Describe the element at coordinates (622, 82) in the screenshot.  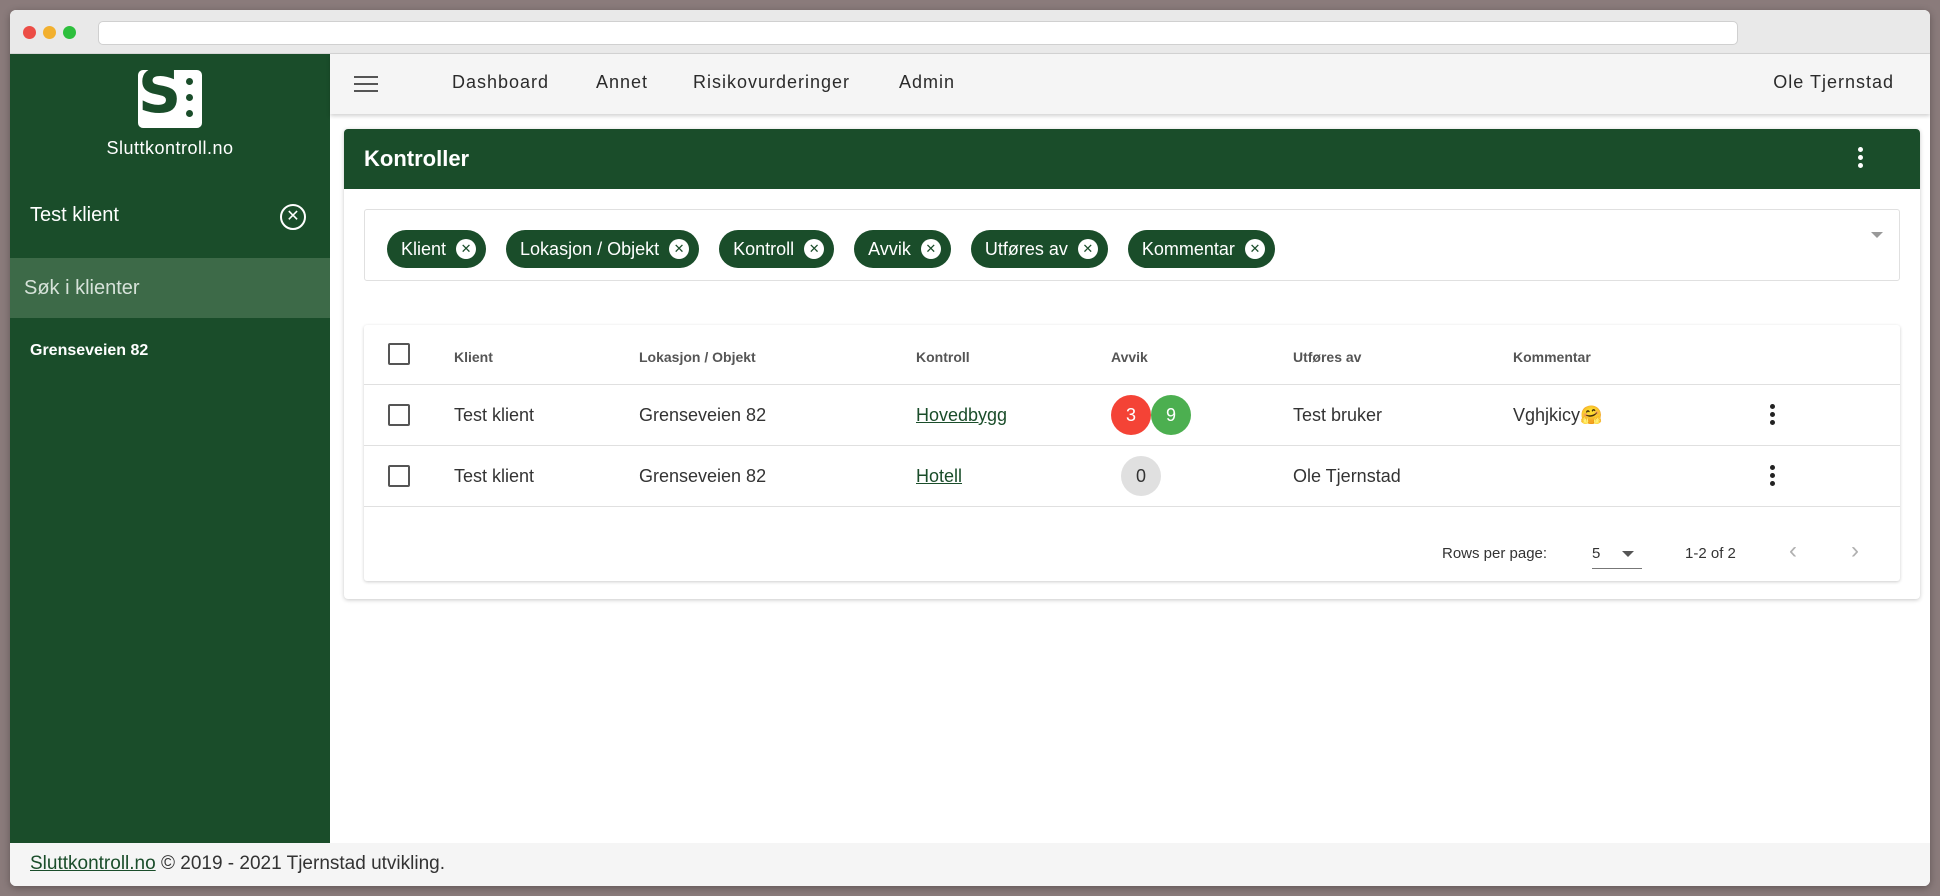
I see `nav-annet: Annet` at that location.